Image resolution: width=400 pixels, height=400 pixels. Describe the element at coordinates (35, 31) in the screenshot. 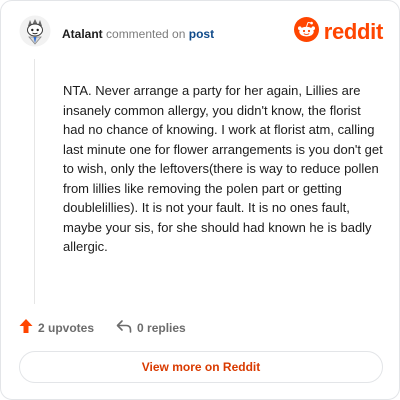

I see `snoo-avatar-icon` at that location.